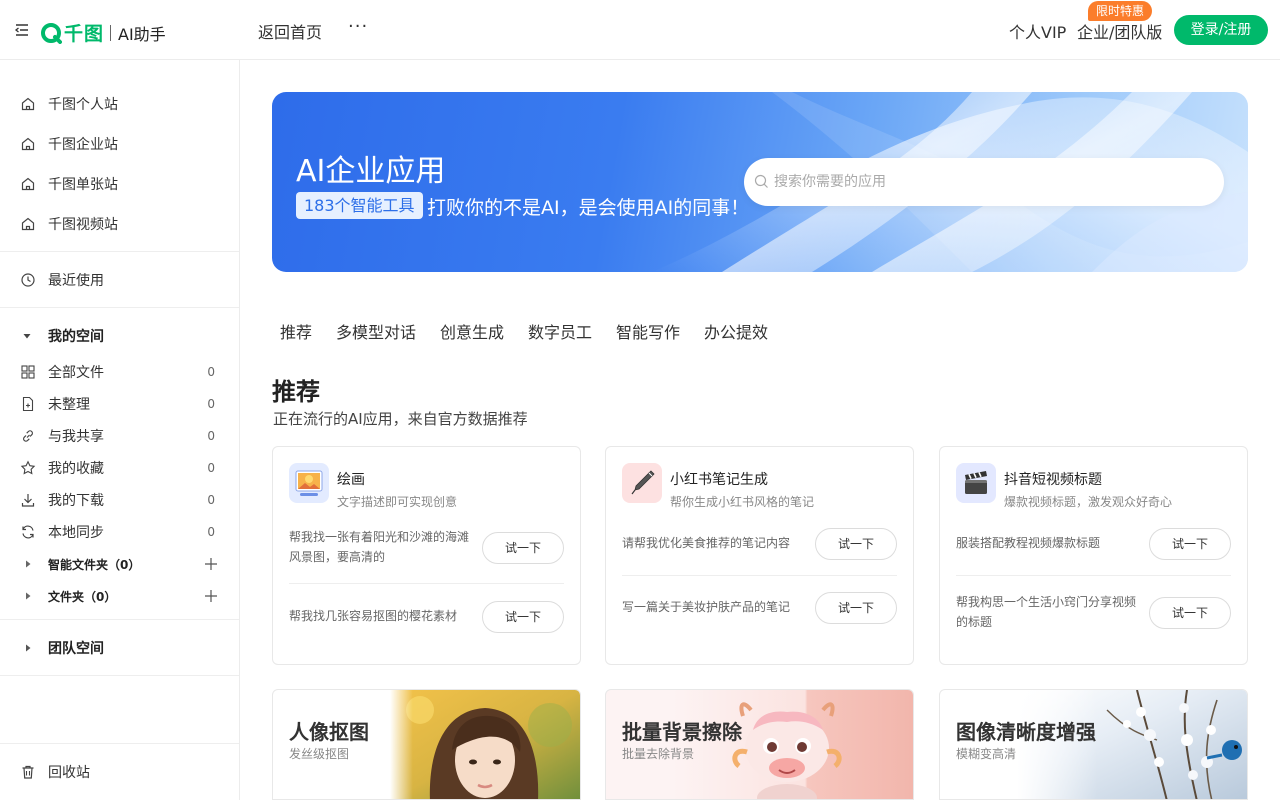 This screenshot has height=800, width=1280. Describe the element at coordinates (119, 772) in the screenshot. I see `sidebar-item-trash: 回收站` at that location.